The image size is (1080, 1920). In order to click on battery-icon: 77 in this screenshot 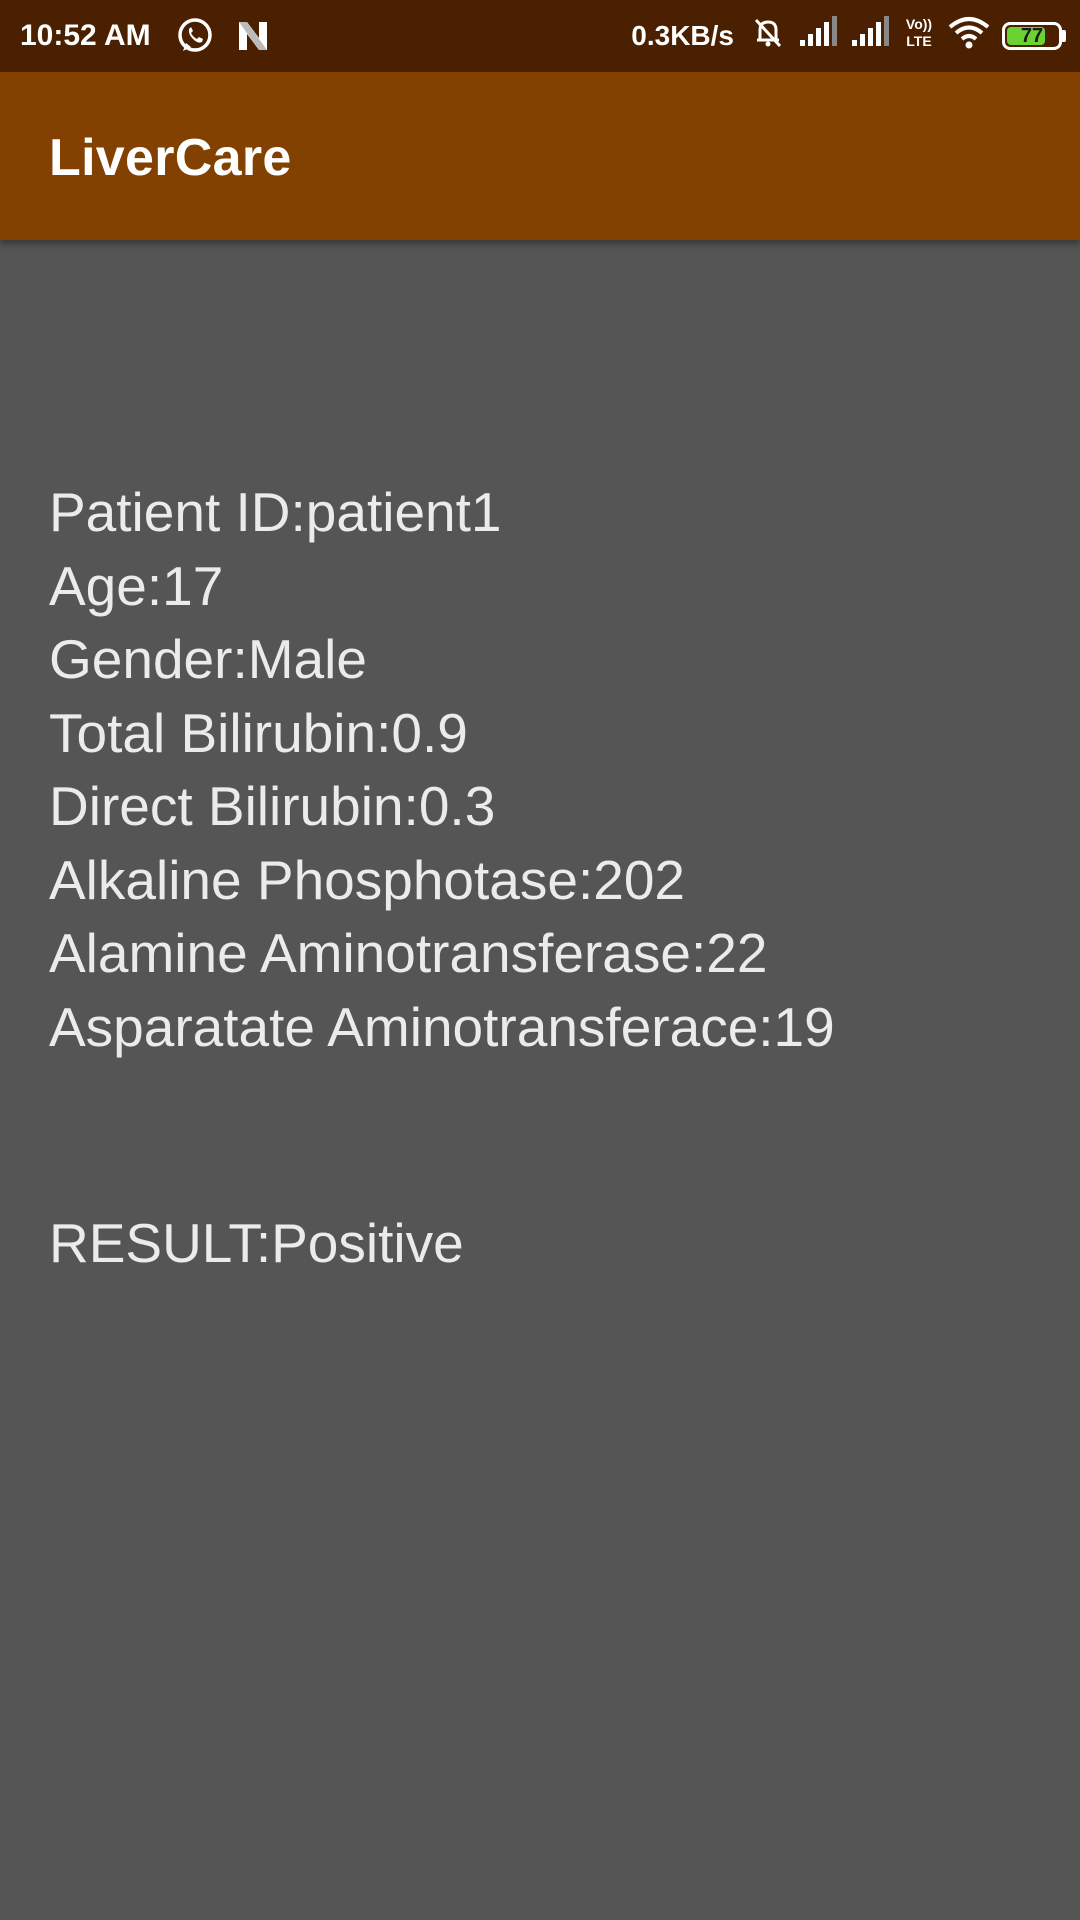, I will do `click(1032, 36)`.